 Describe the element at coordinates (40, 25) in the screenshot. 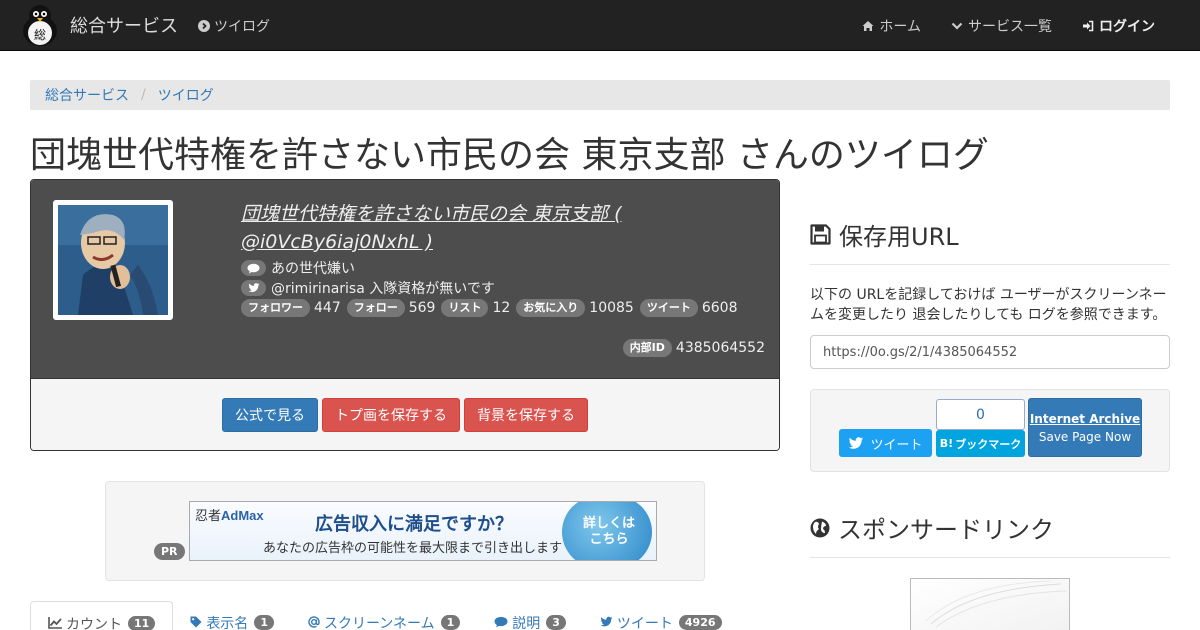

I see `penguin-logo-icon: 総` at that location.